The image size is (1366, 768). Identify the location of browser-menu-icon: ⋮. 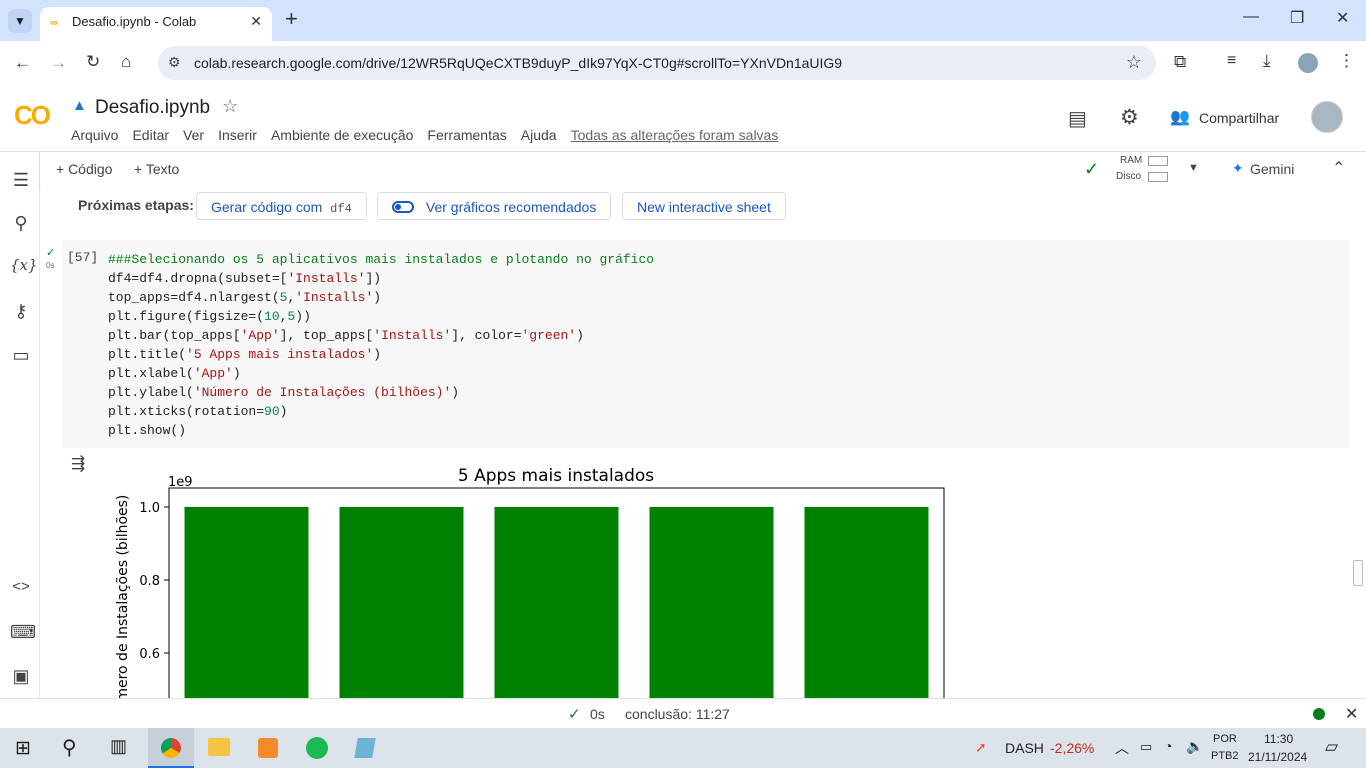
(1346, 61).